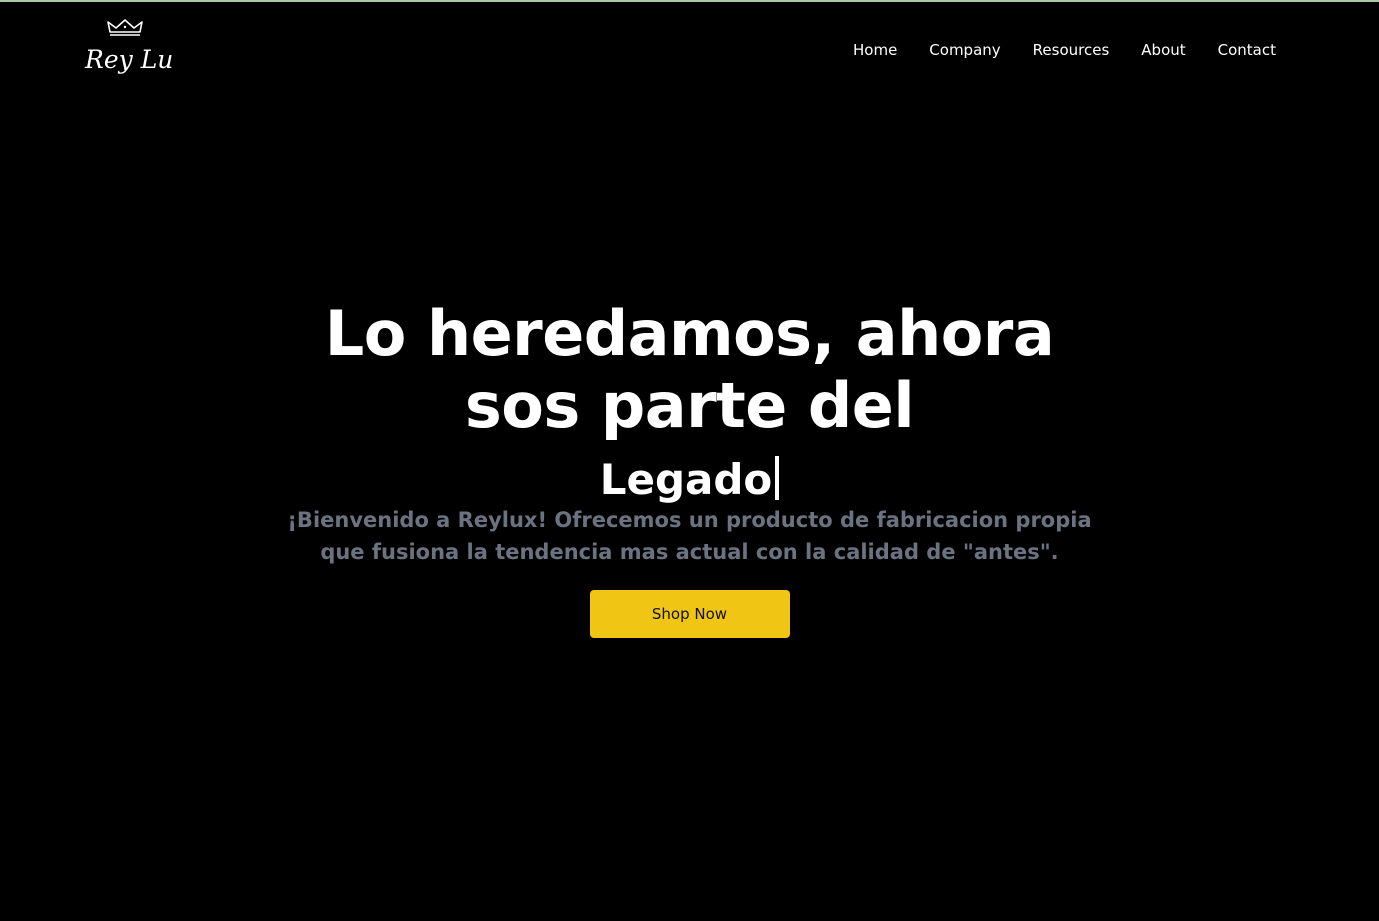 Image resolution: width=1379 pixels, height=921 pixels. I want to click on nav-home: Home, so click(875, 50).